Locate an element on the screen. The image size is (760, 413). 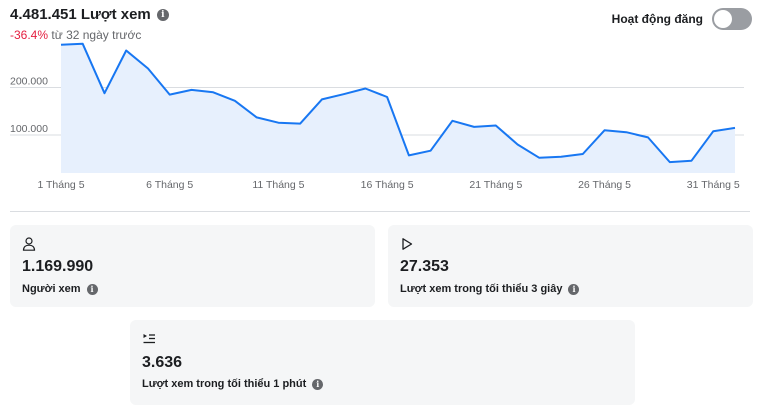
toggle-knob is located at coordinates (723, 19).